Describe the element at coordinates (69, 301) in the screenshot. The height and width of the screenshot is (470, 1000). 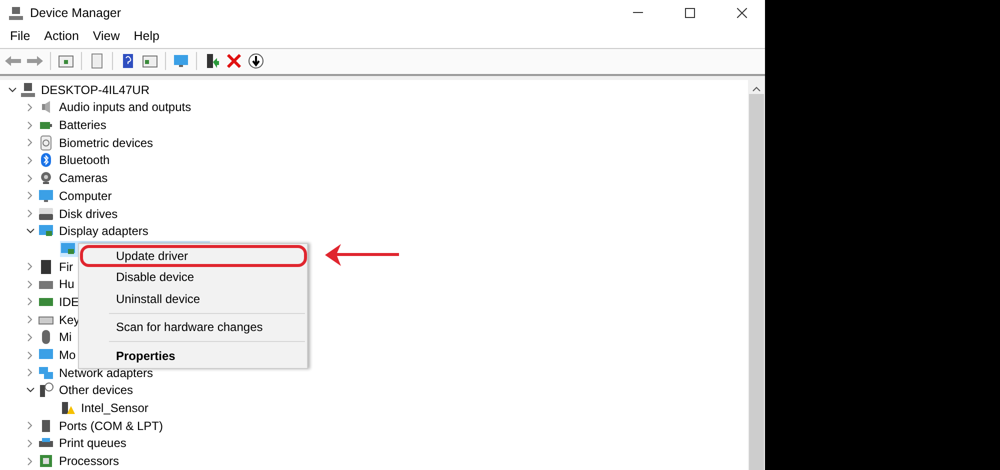
I see `tree-item: IDE` at that location.